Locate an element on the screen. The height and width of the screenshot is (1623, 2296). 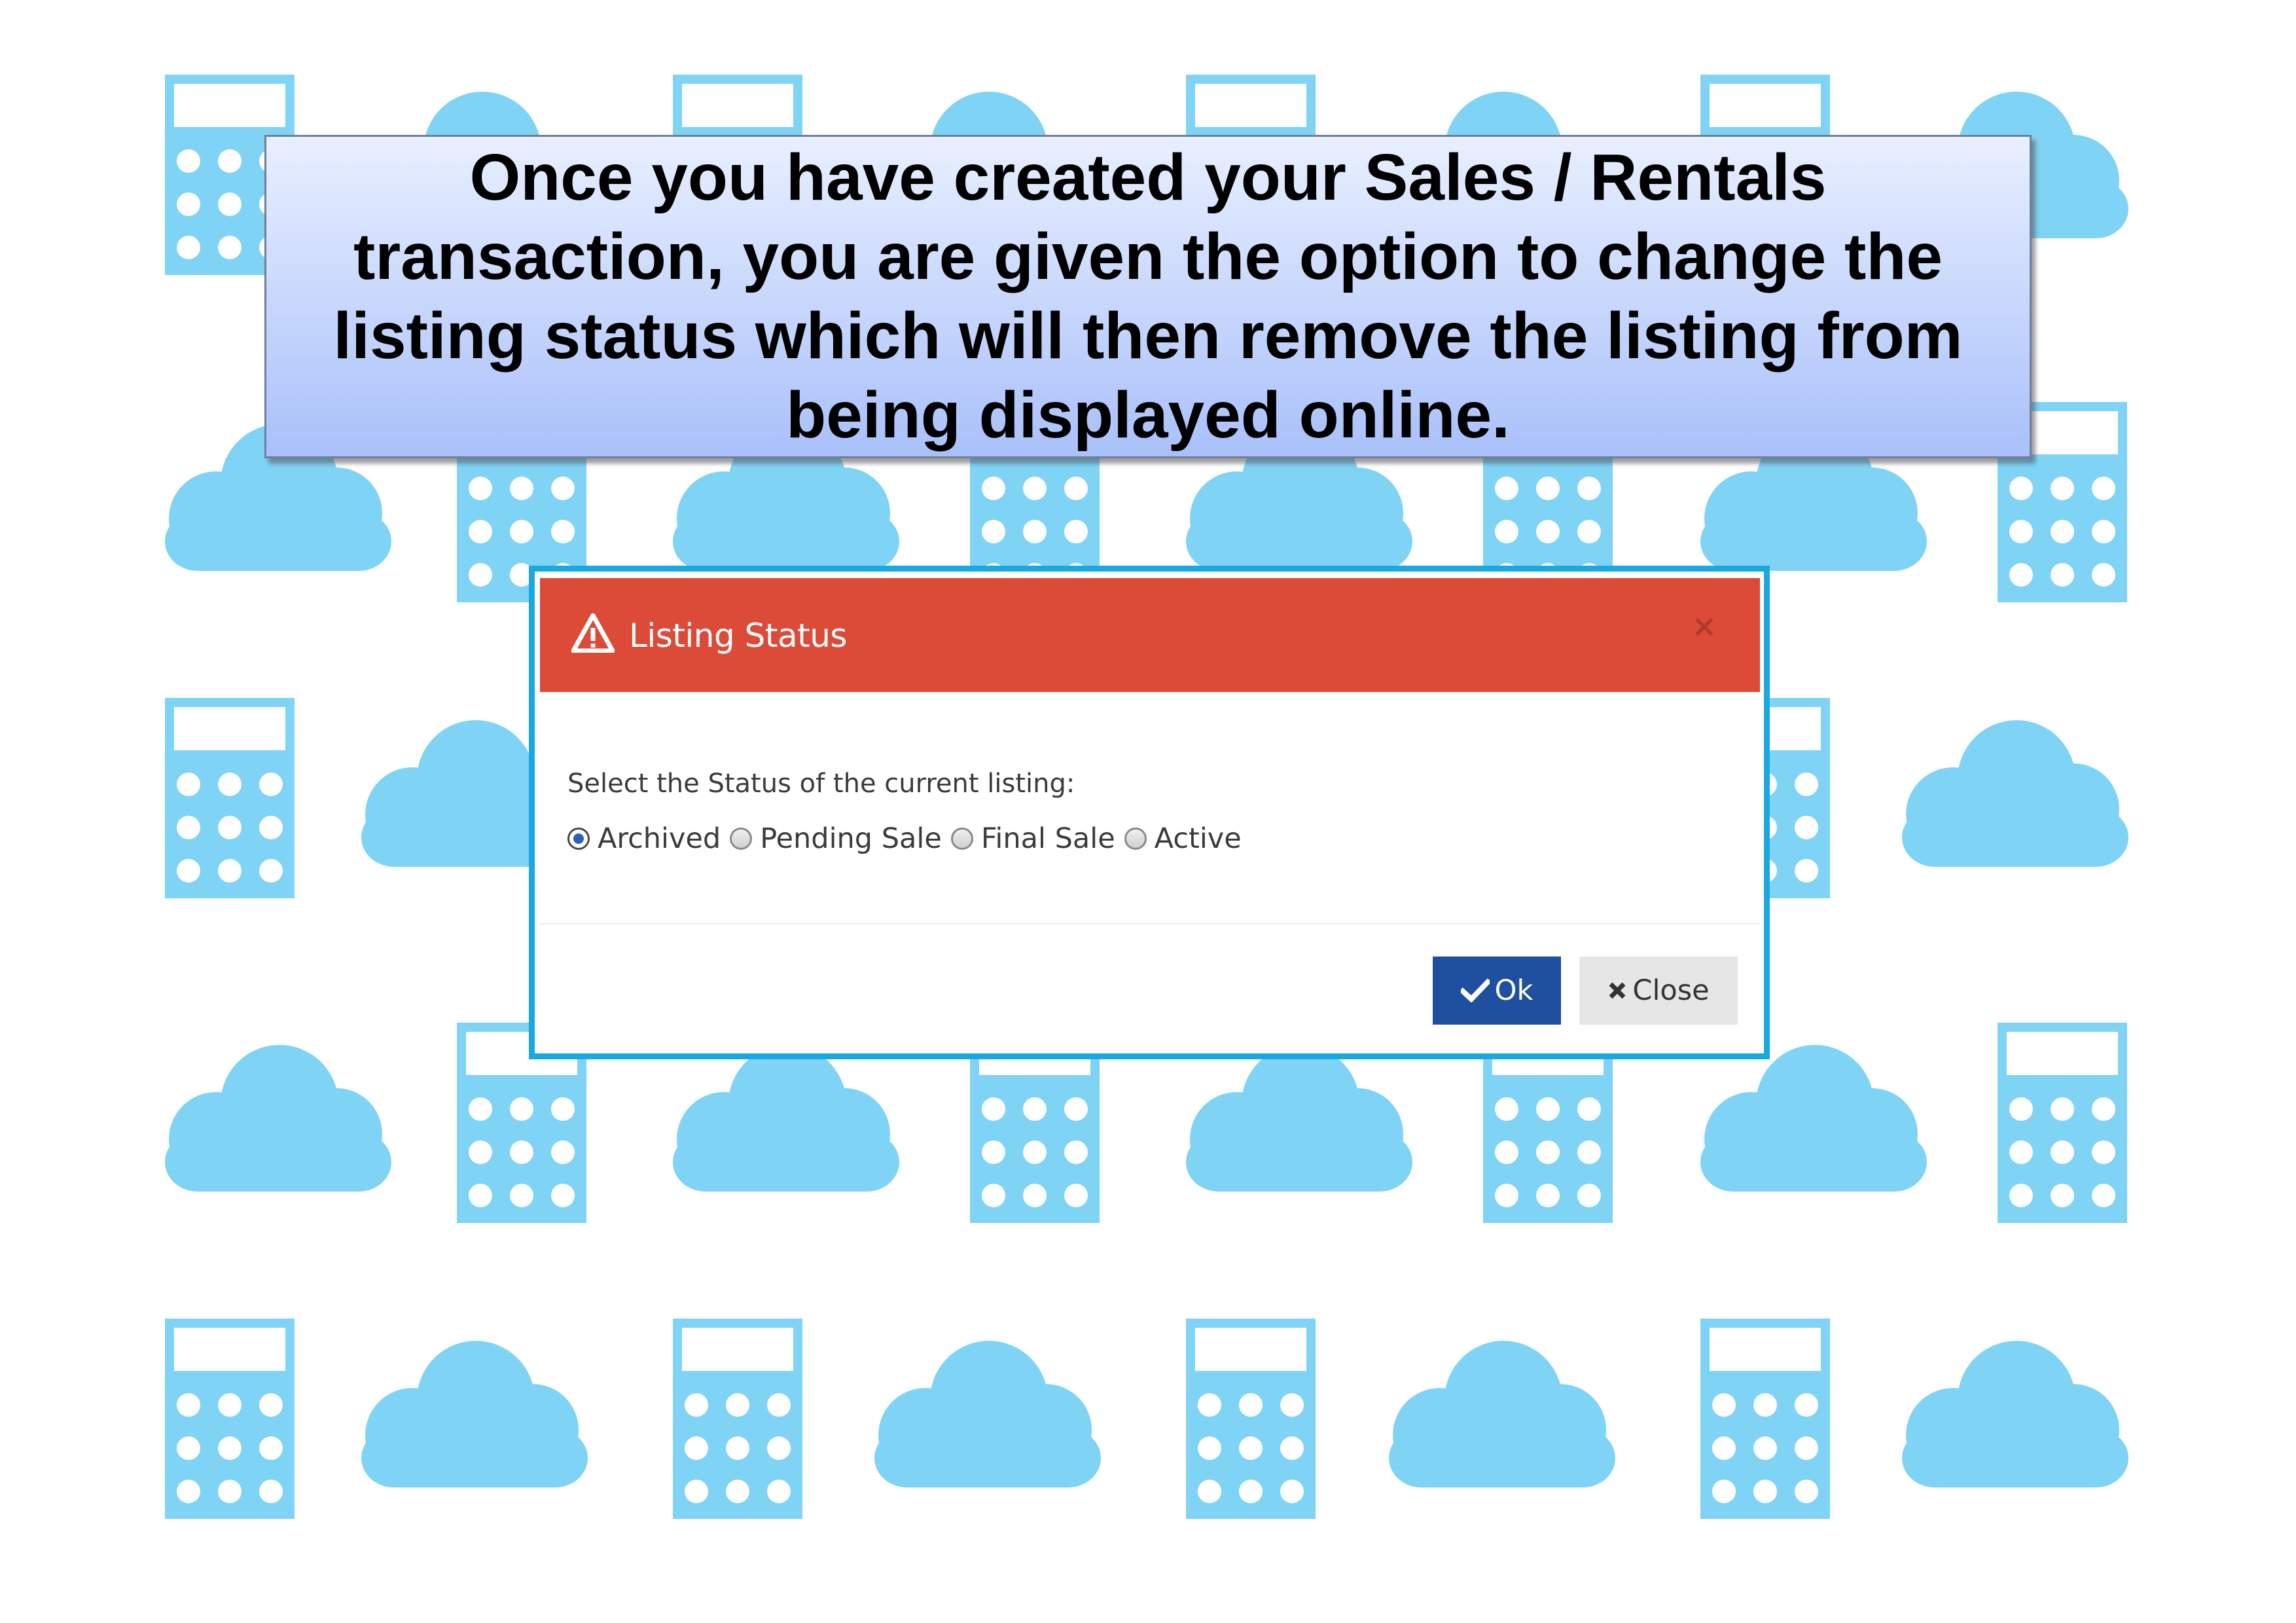
radio-option-active: Active is located at coordinates (1183, 839).